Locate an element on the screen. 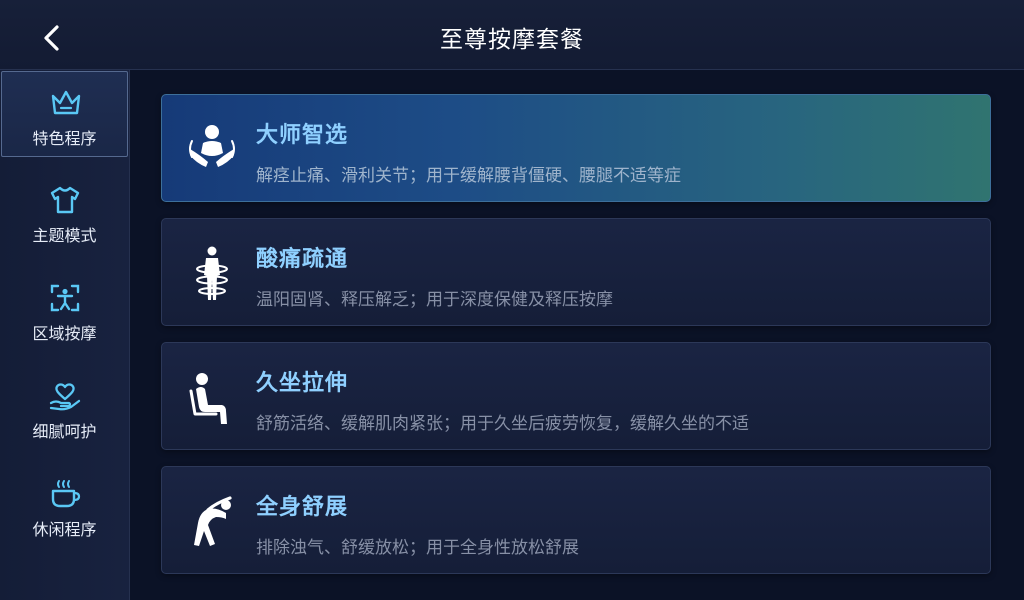 The width and height of the screenshot is (1024, 600). program-card-stretch: 全身舒展 排除浊气、舒缓放松；用于全身性放松舒展 is located at coordinates (576, 520).